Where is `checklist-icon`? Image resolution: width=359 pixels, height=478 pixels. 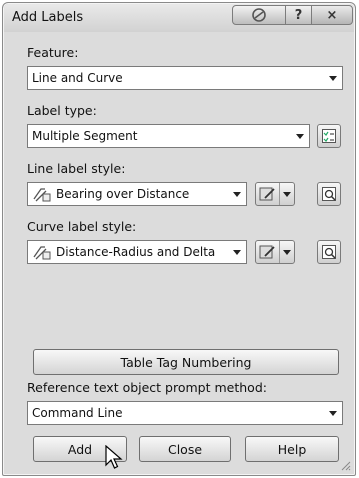
checklist-icon is located at coordinates (329, 136).